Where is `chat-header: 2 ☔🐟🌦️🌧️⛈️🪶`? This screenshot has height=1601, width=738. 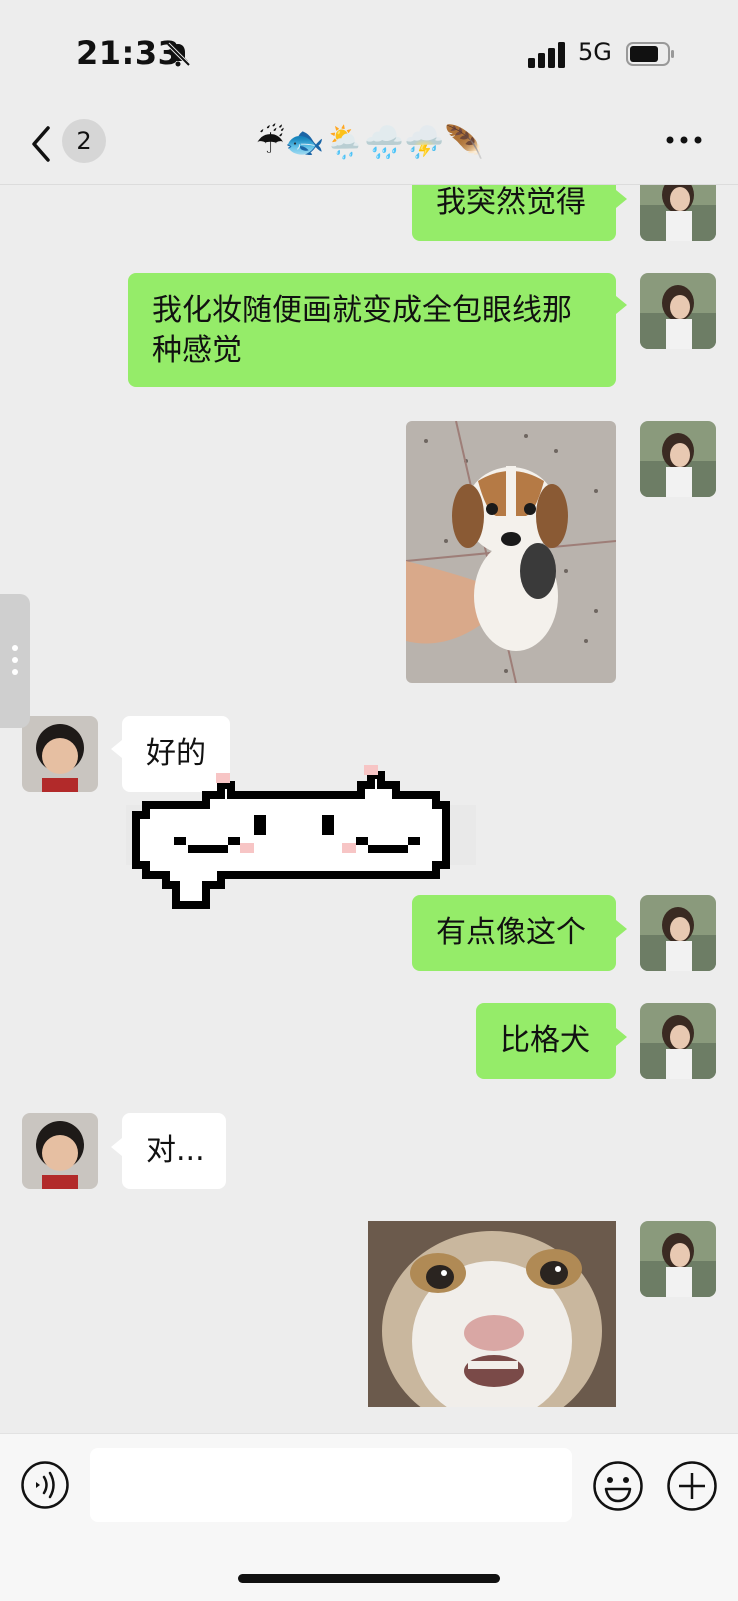
chat-header: 2 ☔🐟🌦️🌧️⛈️🪶 is located at coordinates (369, 147).